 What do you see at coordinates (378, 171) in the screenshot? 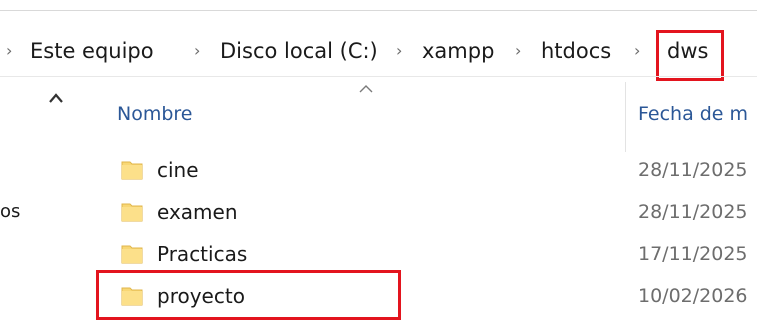
I see `list-item: cine 28/11/2025` at bounding box center [378, 171].